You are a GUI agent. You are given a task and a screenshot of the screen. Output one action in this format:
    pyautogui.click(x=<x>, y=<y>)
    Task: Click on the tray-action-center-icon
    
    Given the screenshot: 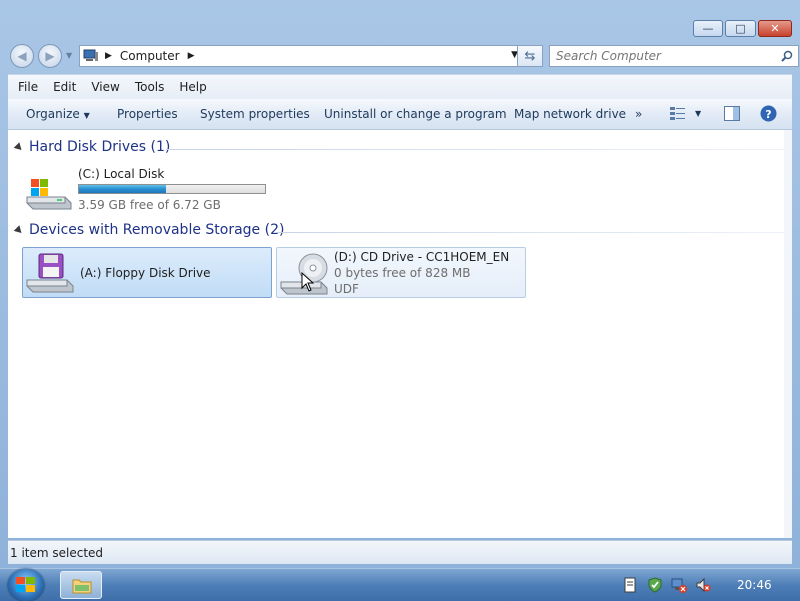 What is the action you would take?
    pyautogui.click(x=630, y=585)
    